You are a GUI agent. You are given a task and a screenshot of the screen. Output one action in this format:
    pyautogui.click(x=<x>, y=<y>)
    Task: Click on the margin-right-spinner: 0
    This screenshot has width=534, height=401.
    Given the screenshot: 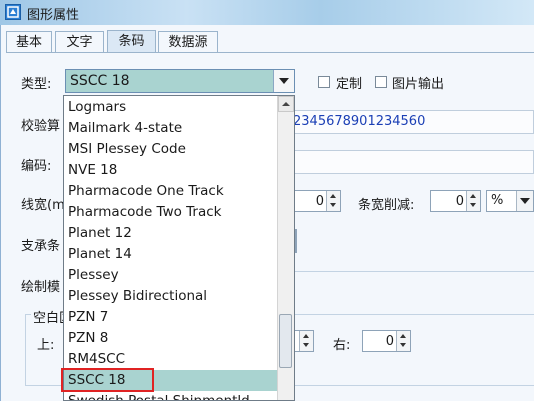 What is the action you would take?
    pyautogui.click(x=386, y=341)
    